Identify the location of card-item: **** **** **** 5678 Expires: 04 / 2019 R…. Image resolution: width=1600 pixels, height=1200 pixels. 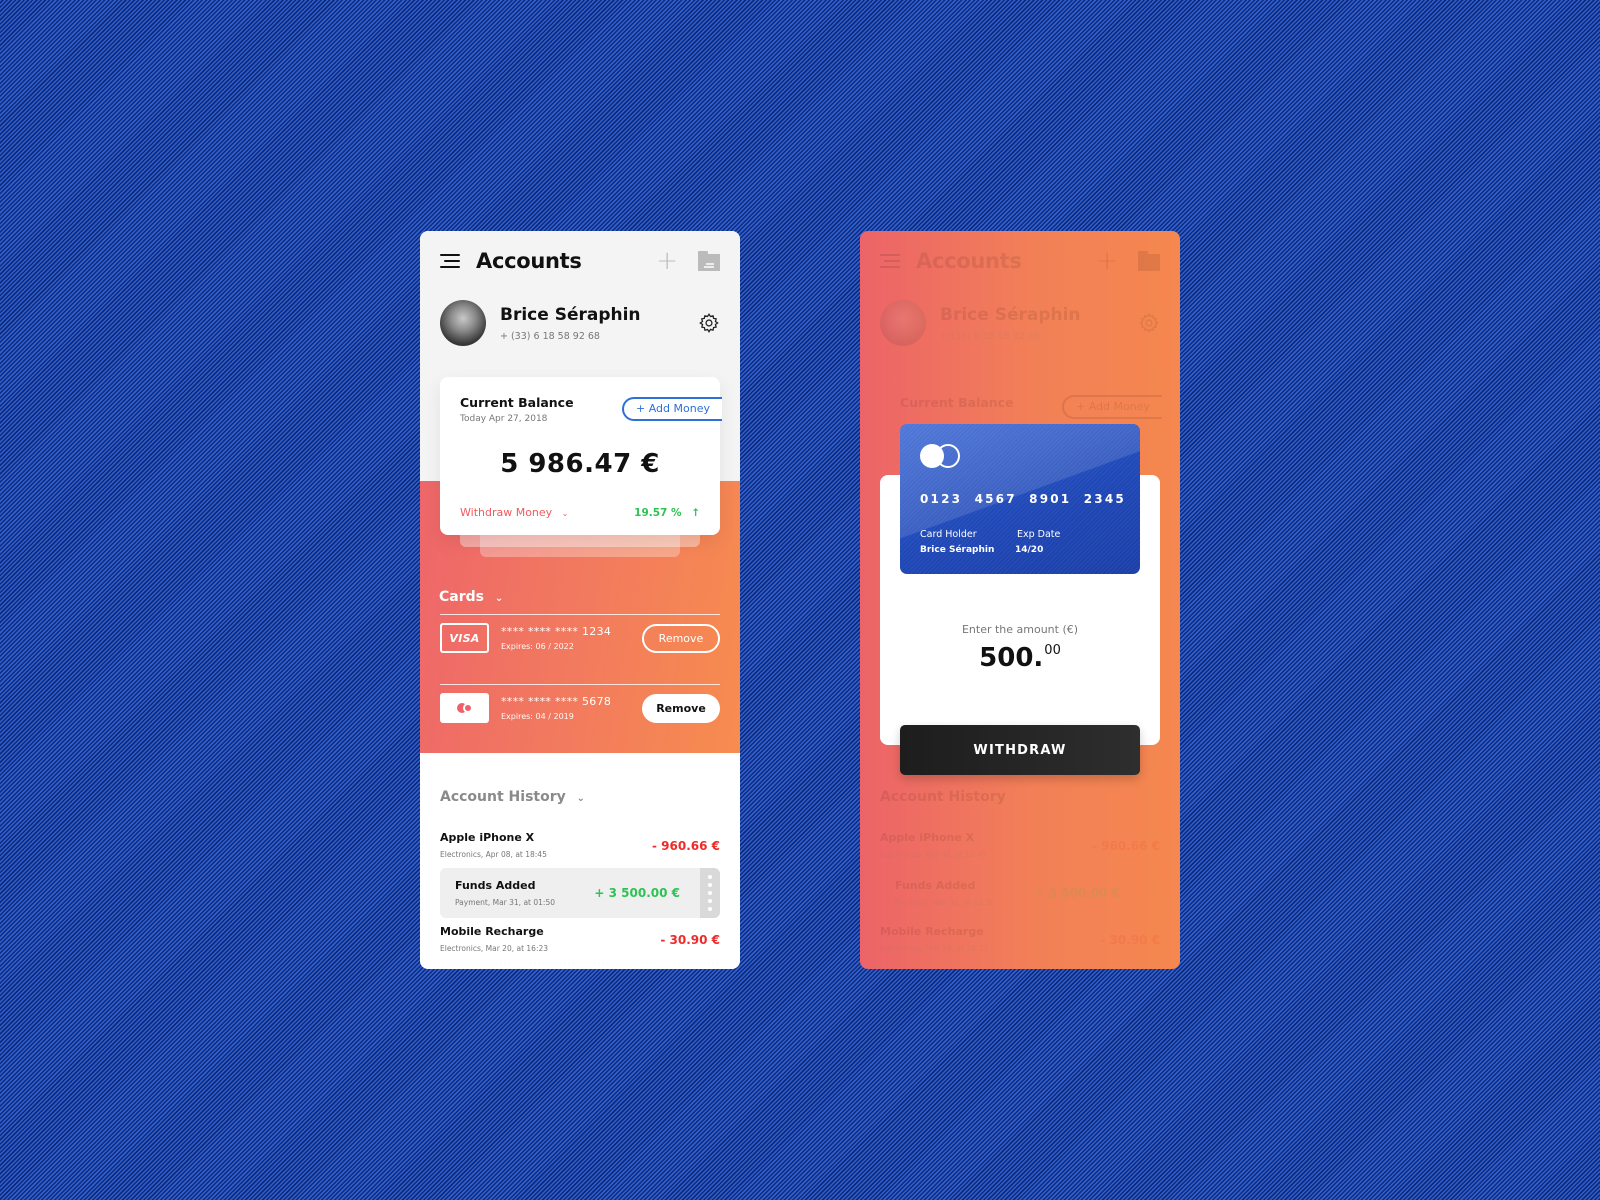
(580, 708).